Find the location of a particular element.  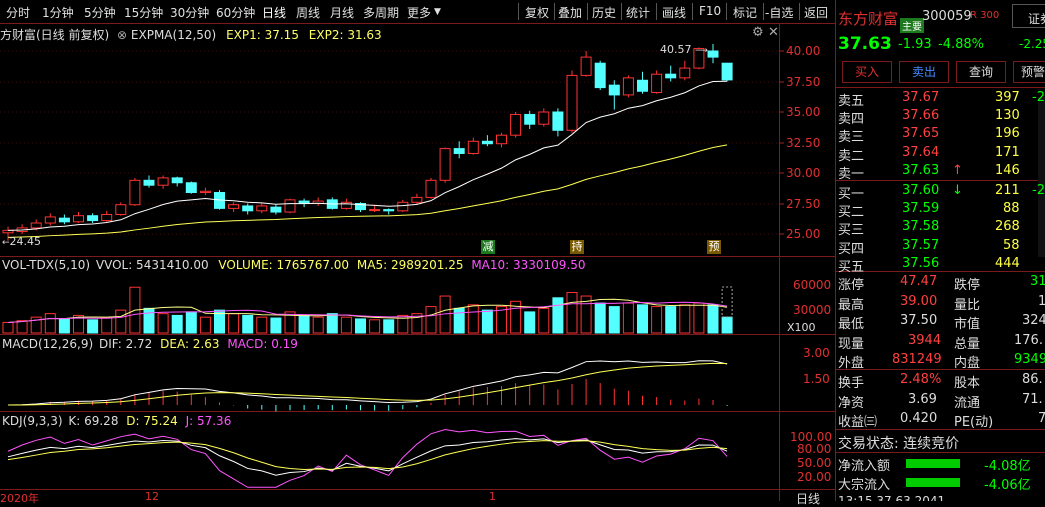

close-icon: ✕ is located at coordinates (773, 32).